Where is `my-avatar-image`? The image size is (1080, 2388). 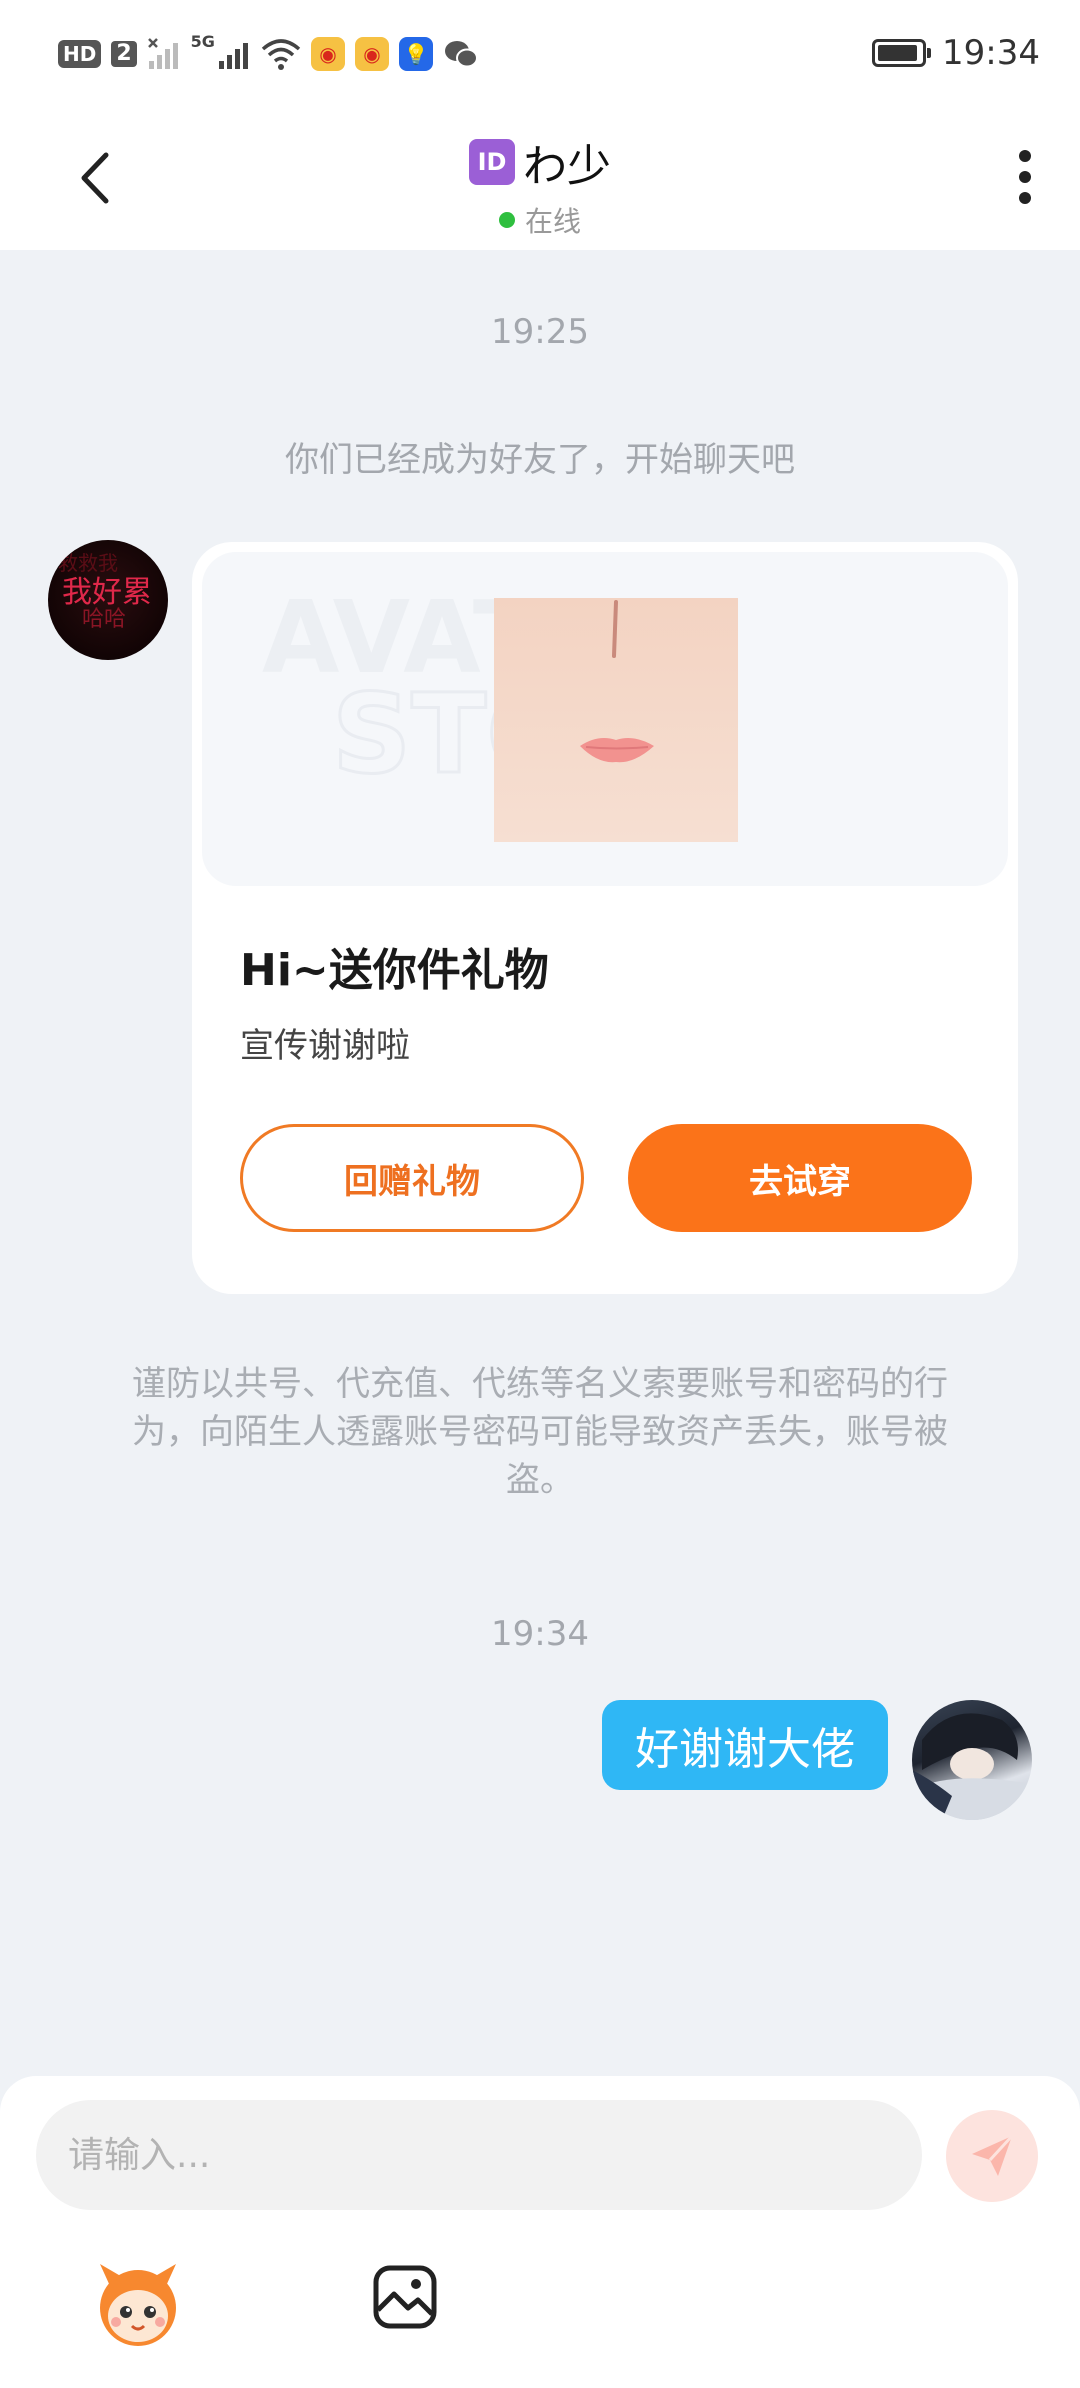 my-avatar-image is located at coordinates (972, 1766).